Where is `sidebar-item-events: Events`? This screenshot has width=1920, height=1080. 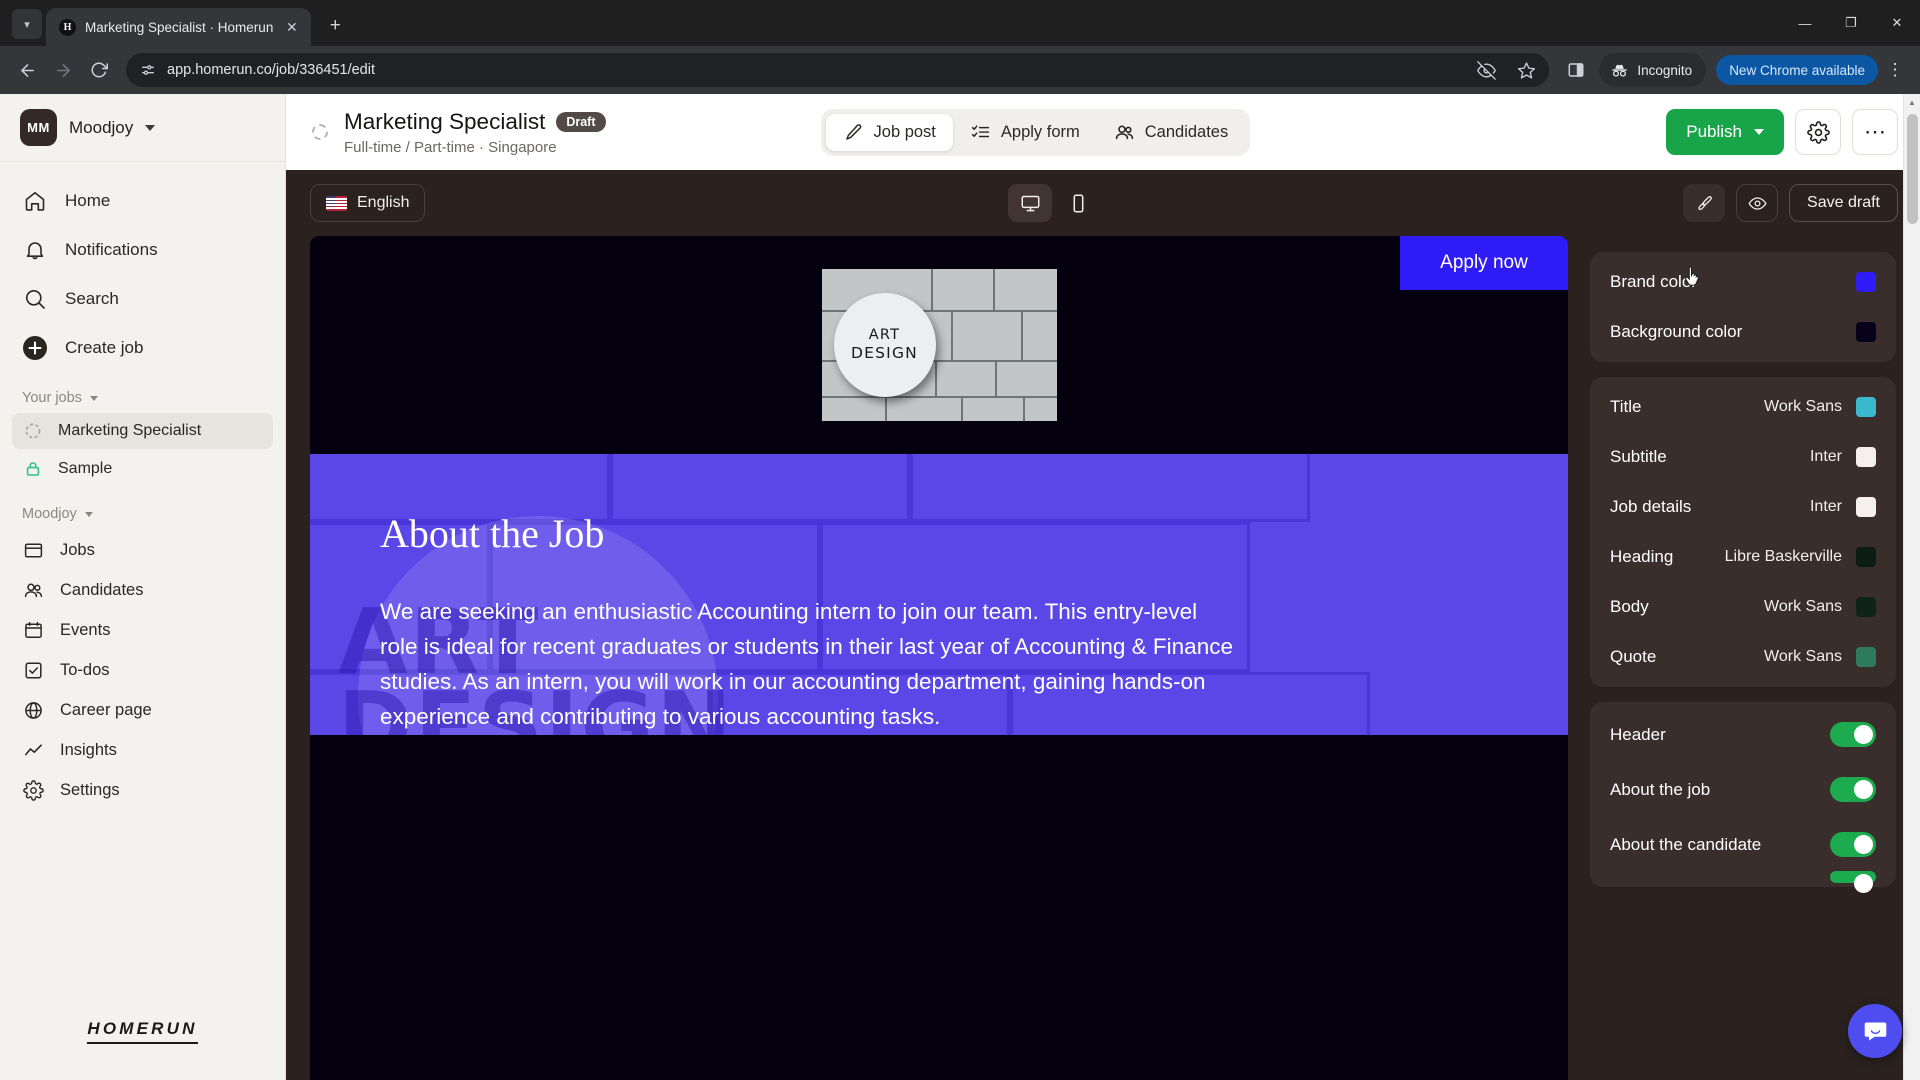
sidebar-item-events: Events is located at coordinates (142, 630).